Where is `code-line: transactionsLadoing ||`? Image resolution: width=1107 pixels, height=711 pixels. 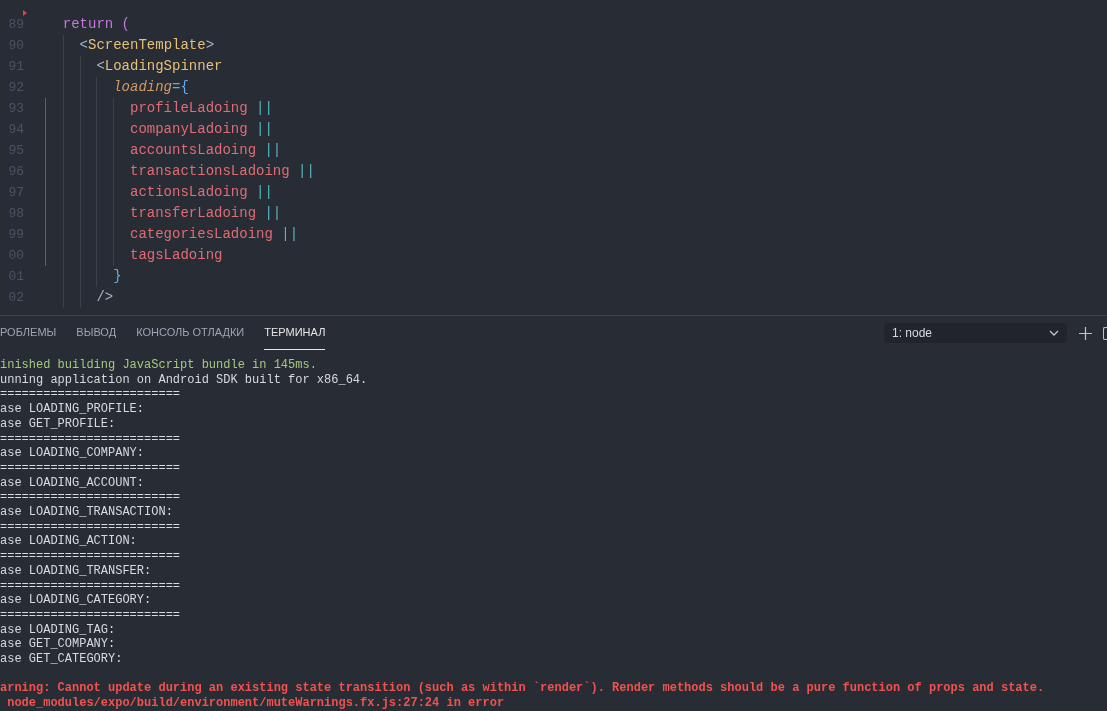
code-line: transactionsLadoing || is located at coordinates (222, 171).